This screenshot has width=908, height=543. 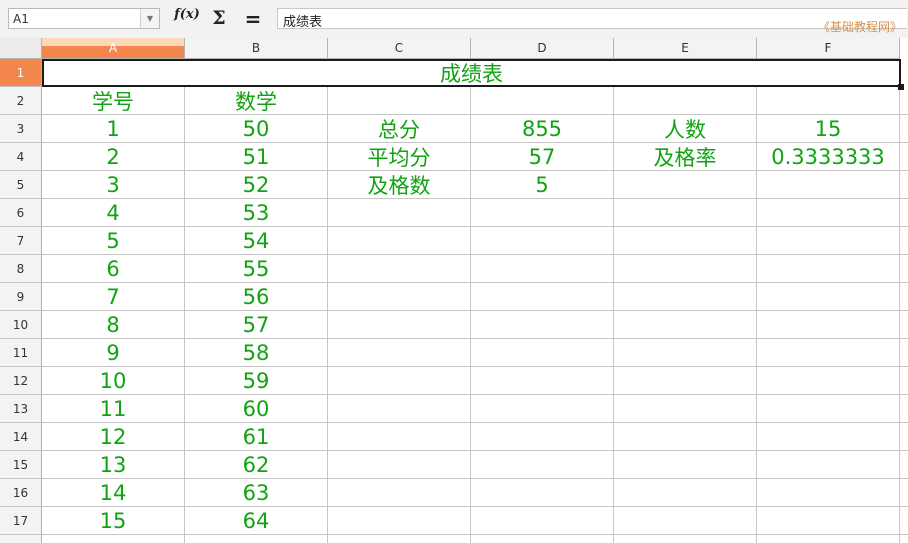 What do you see at coordinates (187, 18) in the screenshot?
I see `function-wizard-button: f(x)` at bounding box center [187, 18].